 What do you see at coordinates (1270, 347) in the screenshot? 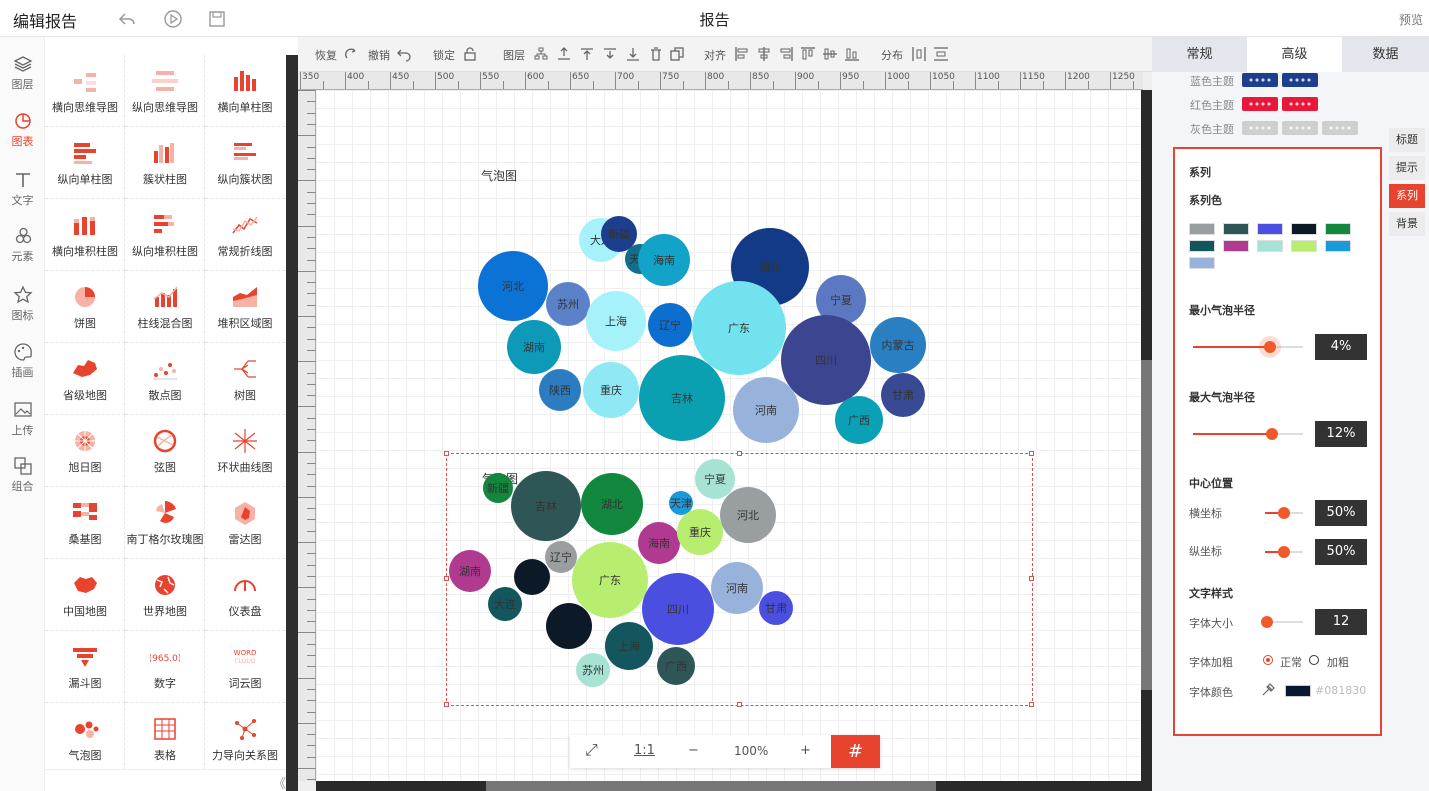
I see `min-radius-handle` at bounding box center [1270, 347].